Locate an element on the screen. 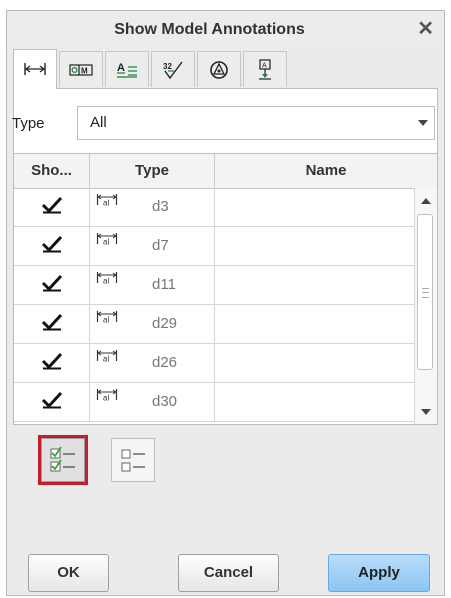  vertical-scrollbar is located at coordinates (425, 306).